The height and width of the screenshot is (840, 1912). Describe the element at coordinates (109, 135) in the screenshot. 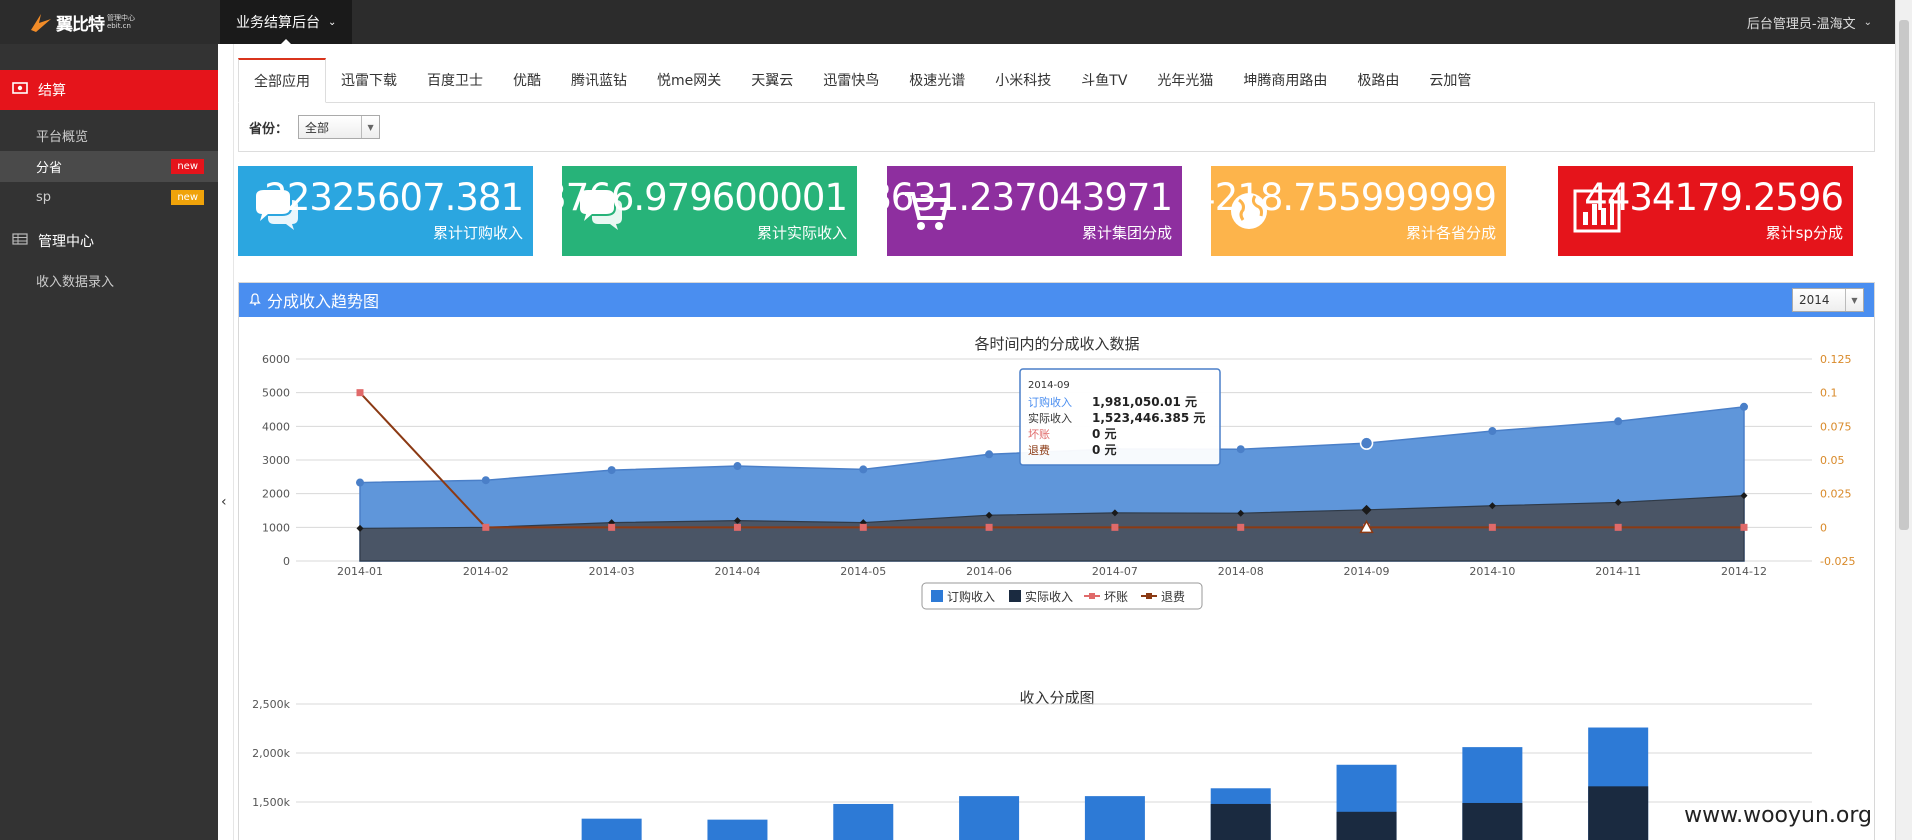

I see `sidebar-item-overview: 平台概览` at that location.